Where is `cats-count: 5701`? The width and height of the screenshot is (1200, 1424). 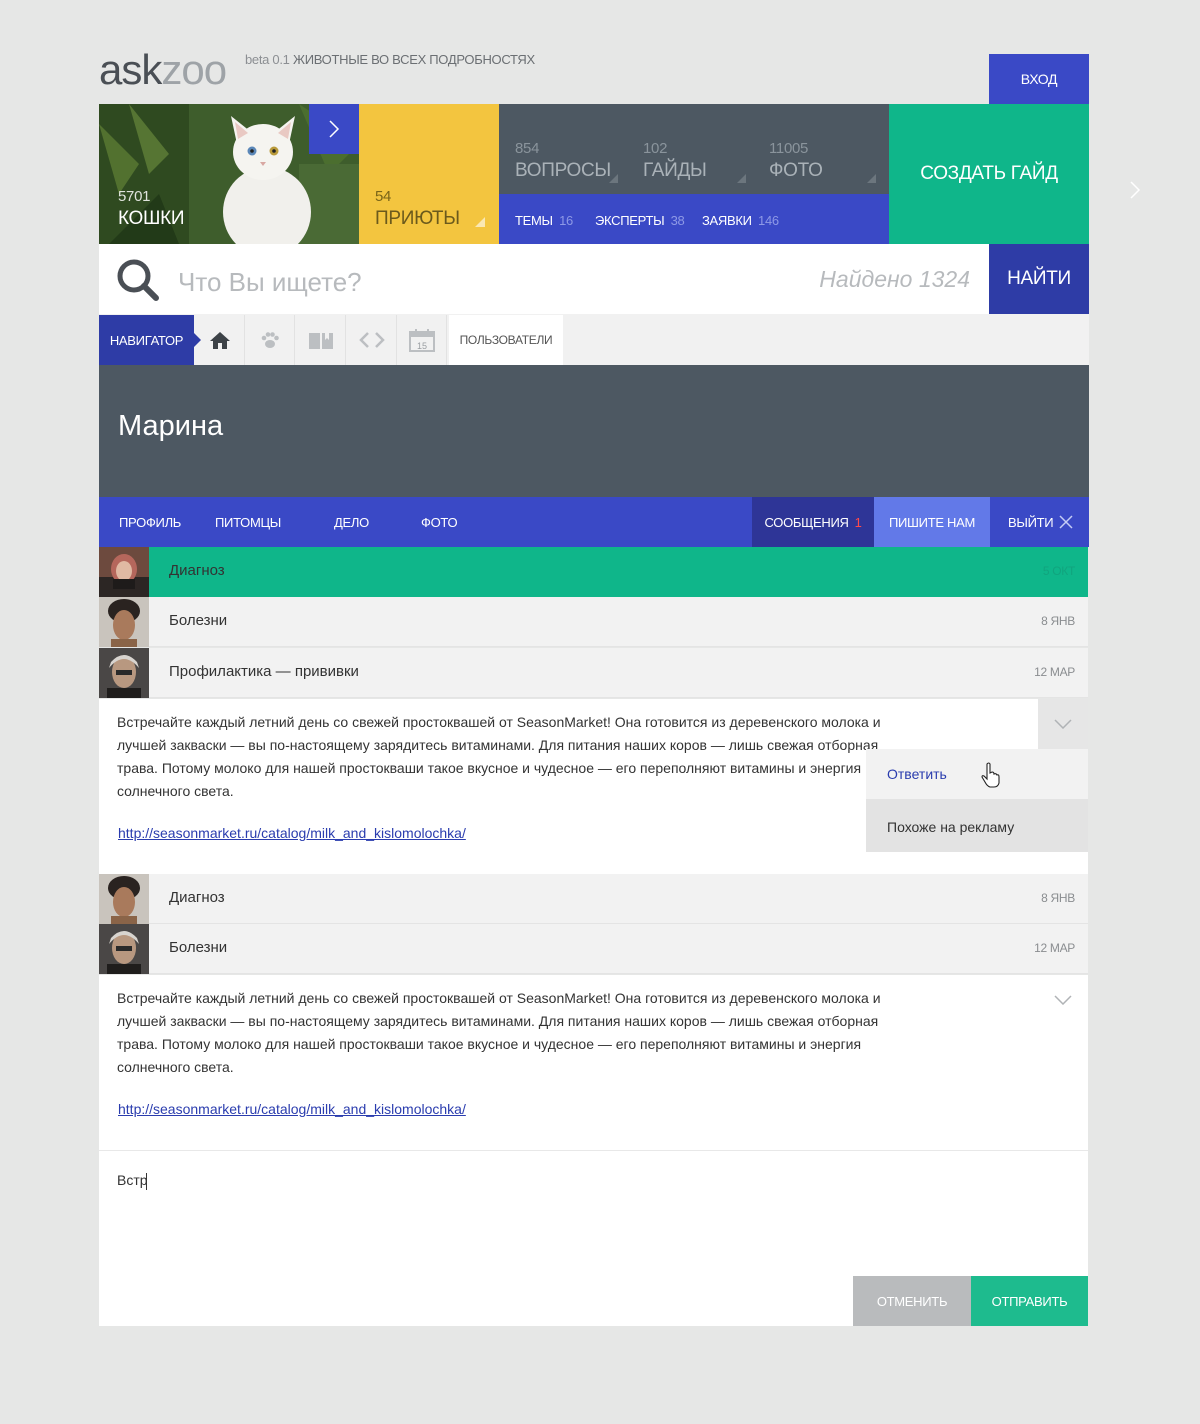
cats-count: 5701 is located at coordinates (134, 196).